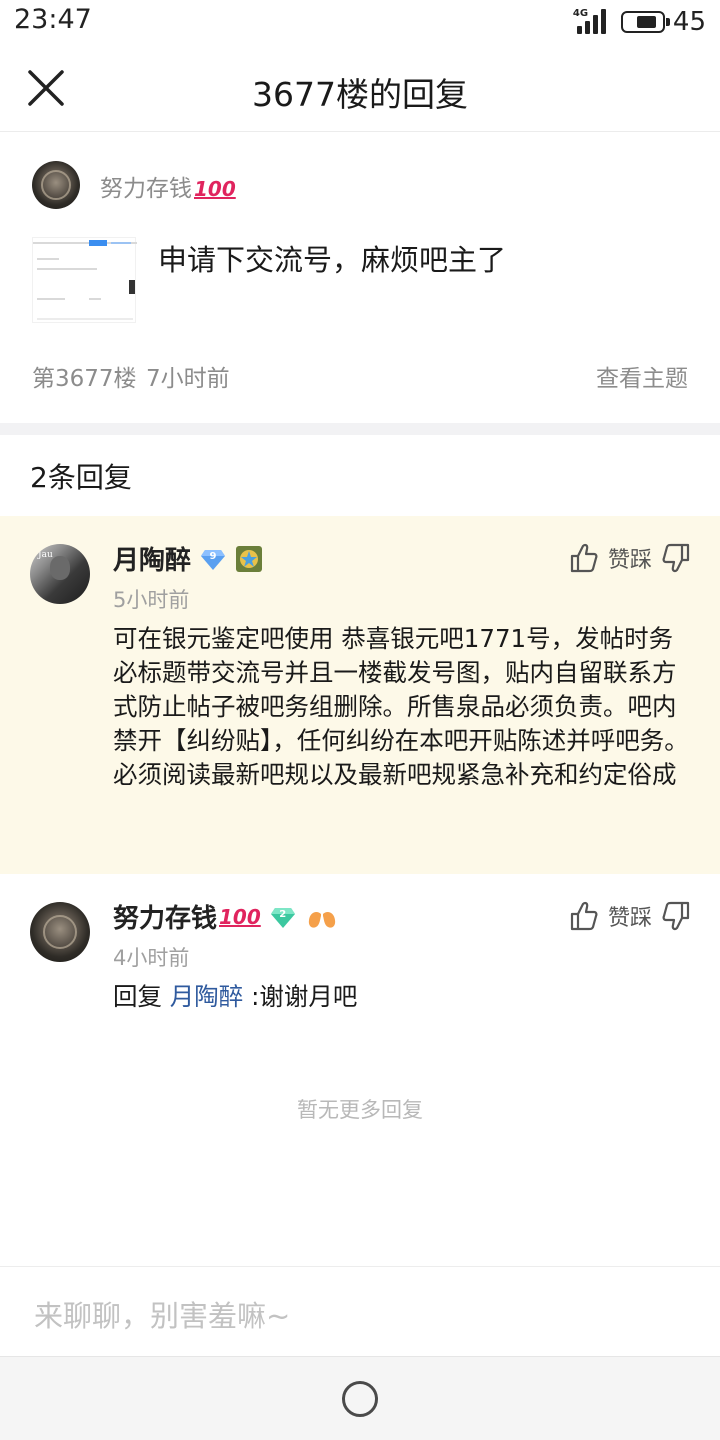 This screenshot has width=720, height=1440. Describe the element at coordinates (360, 94) in the screenshot. I see `page-title: 3677楼的回复` at that location.